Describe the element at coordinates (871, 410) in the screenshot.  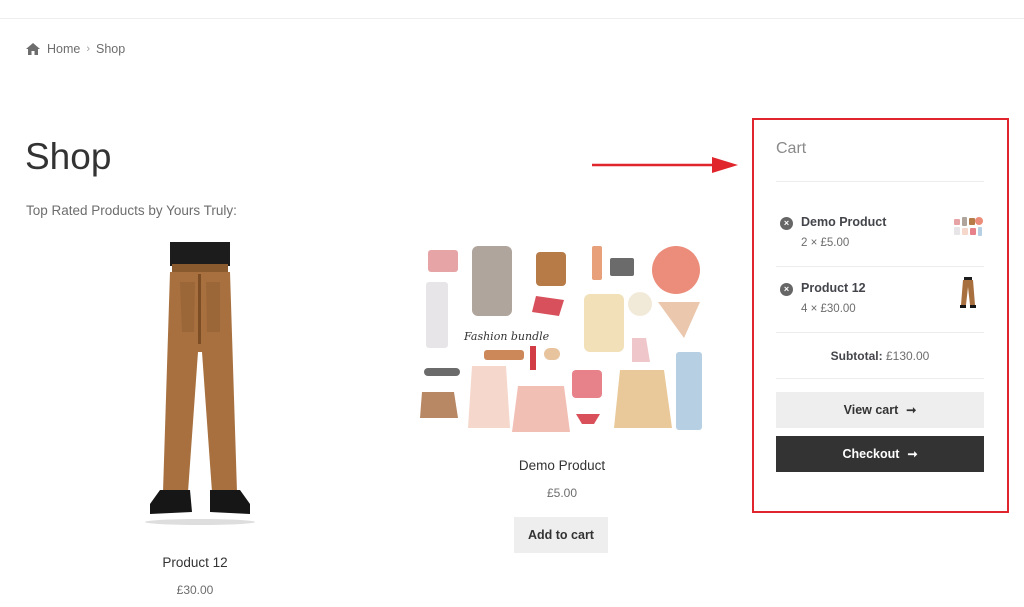
I see `view-cart-label: View cart` at that location.